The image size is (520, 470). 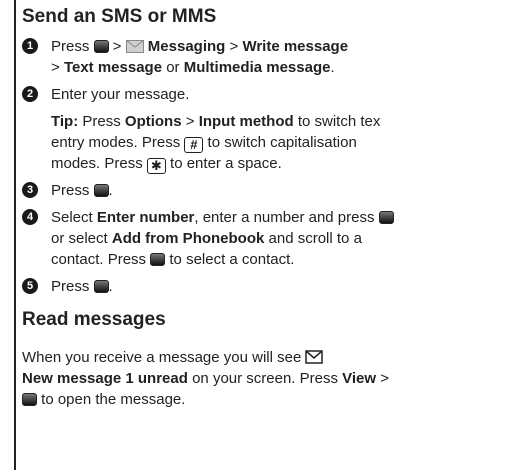 I want to click on step-5-text: Press ., so click(x=82, y=286).